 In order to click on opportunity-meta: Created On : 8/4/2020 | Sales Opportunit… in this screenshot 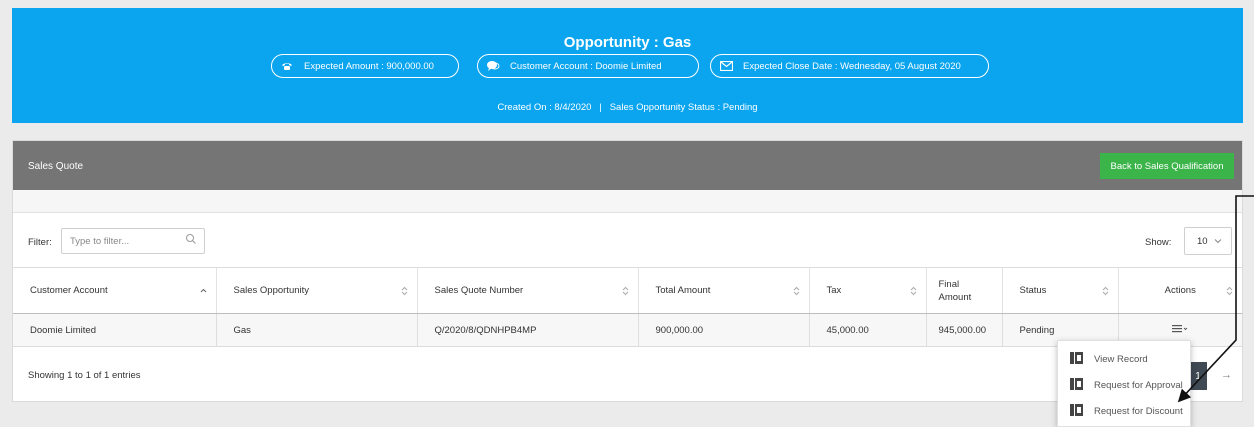, I will do `click(627, 107)`.